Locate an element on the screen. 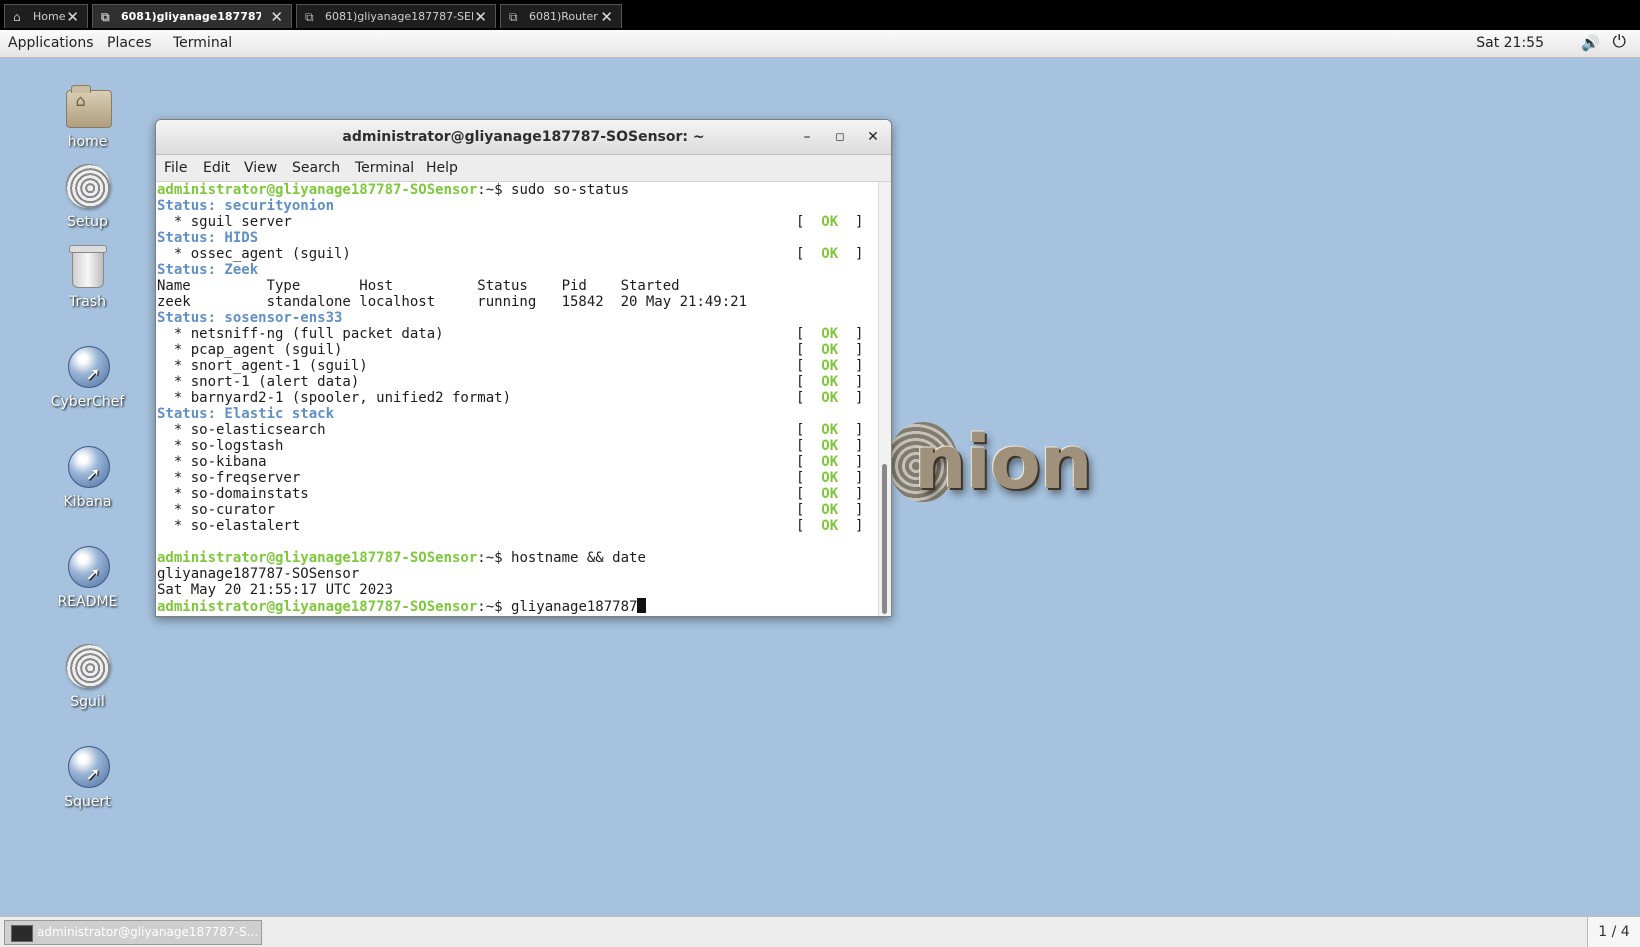 This screenshot has height=947, width=1640. desktop-icon-readme: ➚ README is located at coordinates (87, 576).